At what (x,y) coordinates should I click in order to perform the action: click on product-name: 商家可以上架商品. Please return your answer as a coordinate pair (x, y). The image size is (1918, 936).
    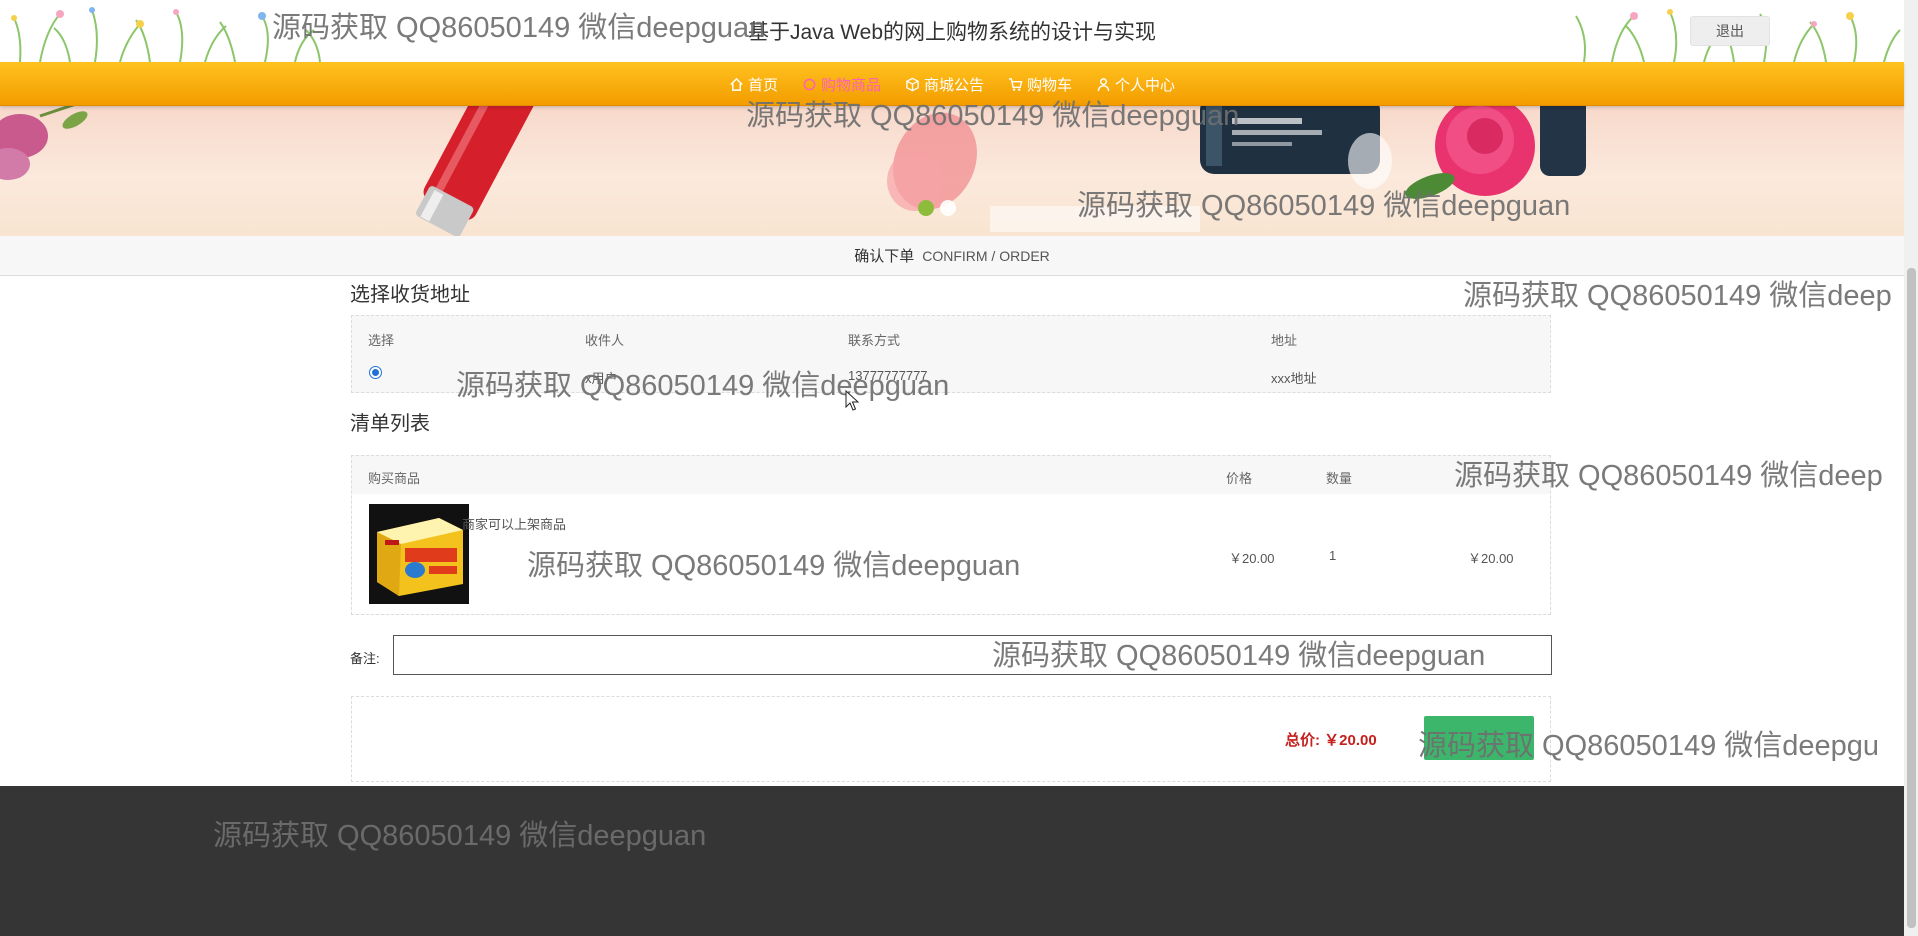
    Looking at the image, I should click on (514, 524).